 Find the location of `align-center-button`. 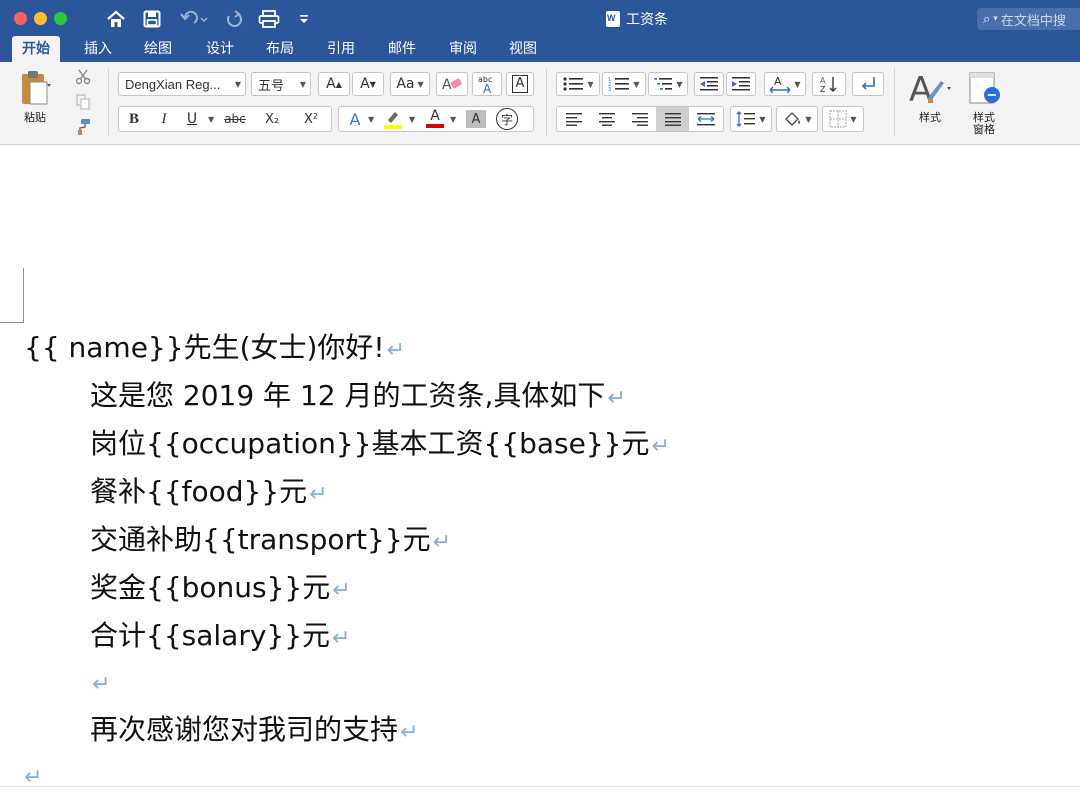

align-center-button is located at coordinates (606, 119).